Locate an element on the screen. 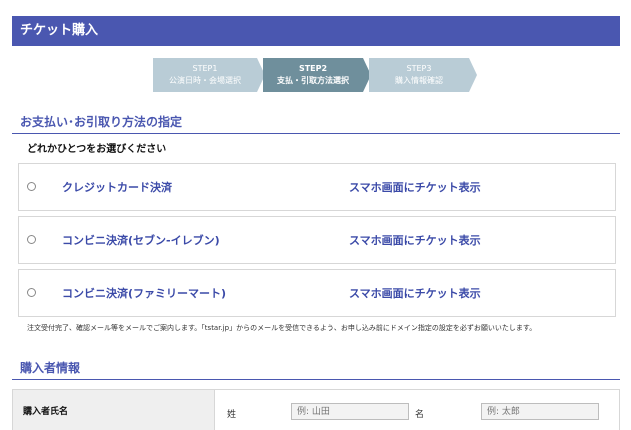 The height and width of the screenshot is (430, 631). step-3-desc: 購入情報確認 is located at coordinates (419, 80).